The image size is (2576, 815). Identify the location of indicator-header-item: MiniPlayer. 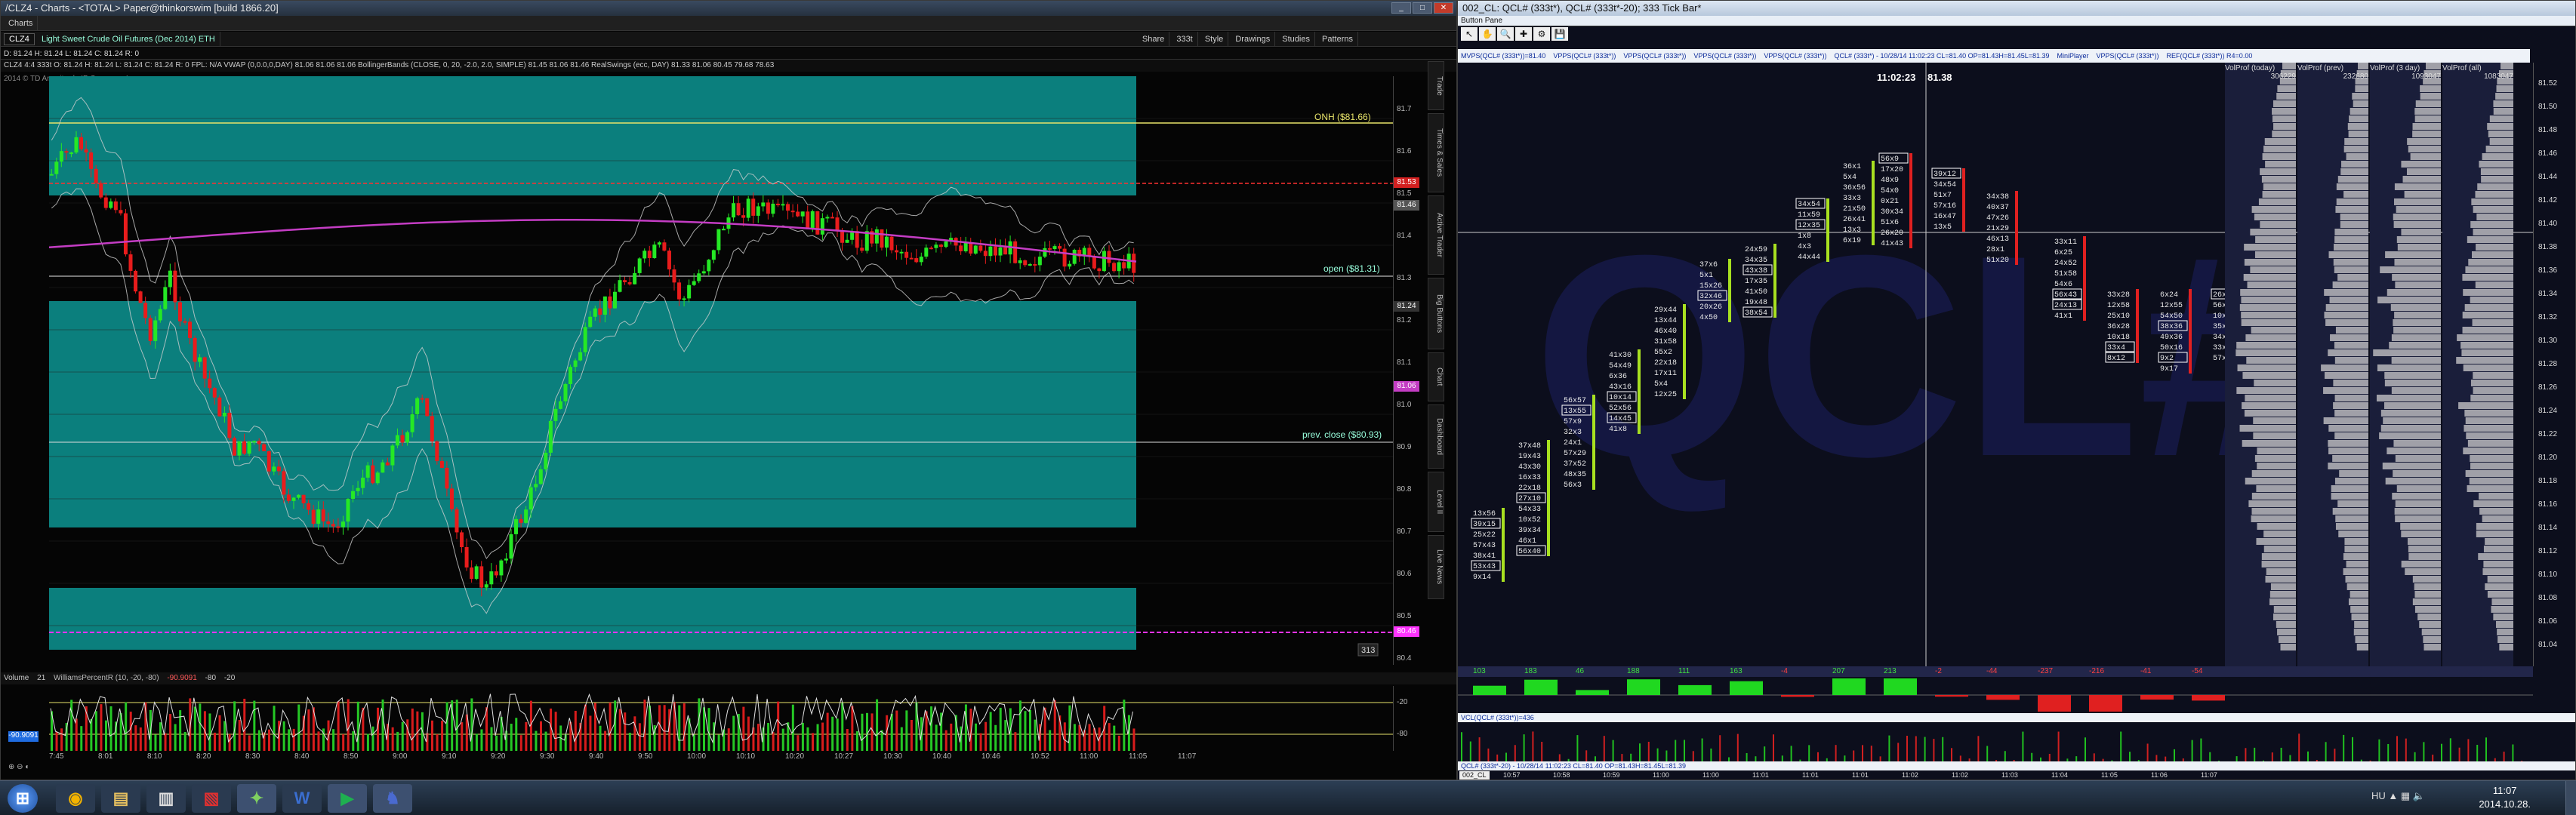
(2072, 56).